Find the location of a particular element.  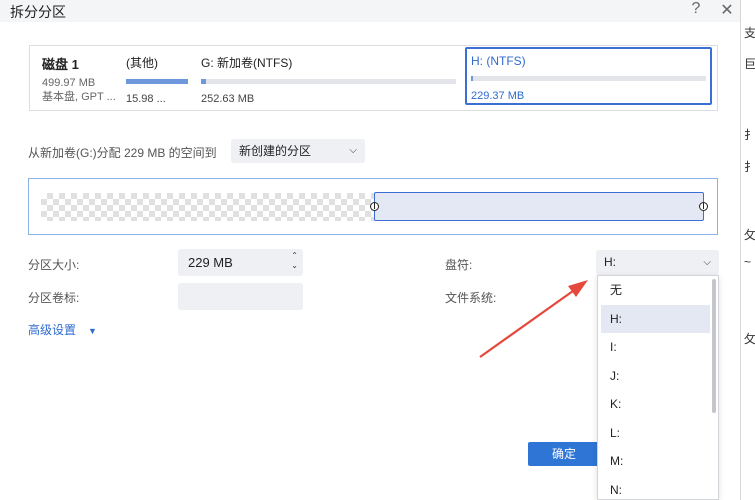

close-button: ✕ is located at coordinates (727, 10).